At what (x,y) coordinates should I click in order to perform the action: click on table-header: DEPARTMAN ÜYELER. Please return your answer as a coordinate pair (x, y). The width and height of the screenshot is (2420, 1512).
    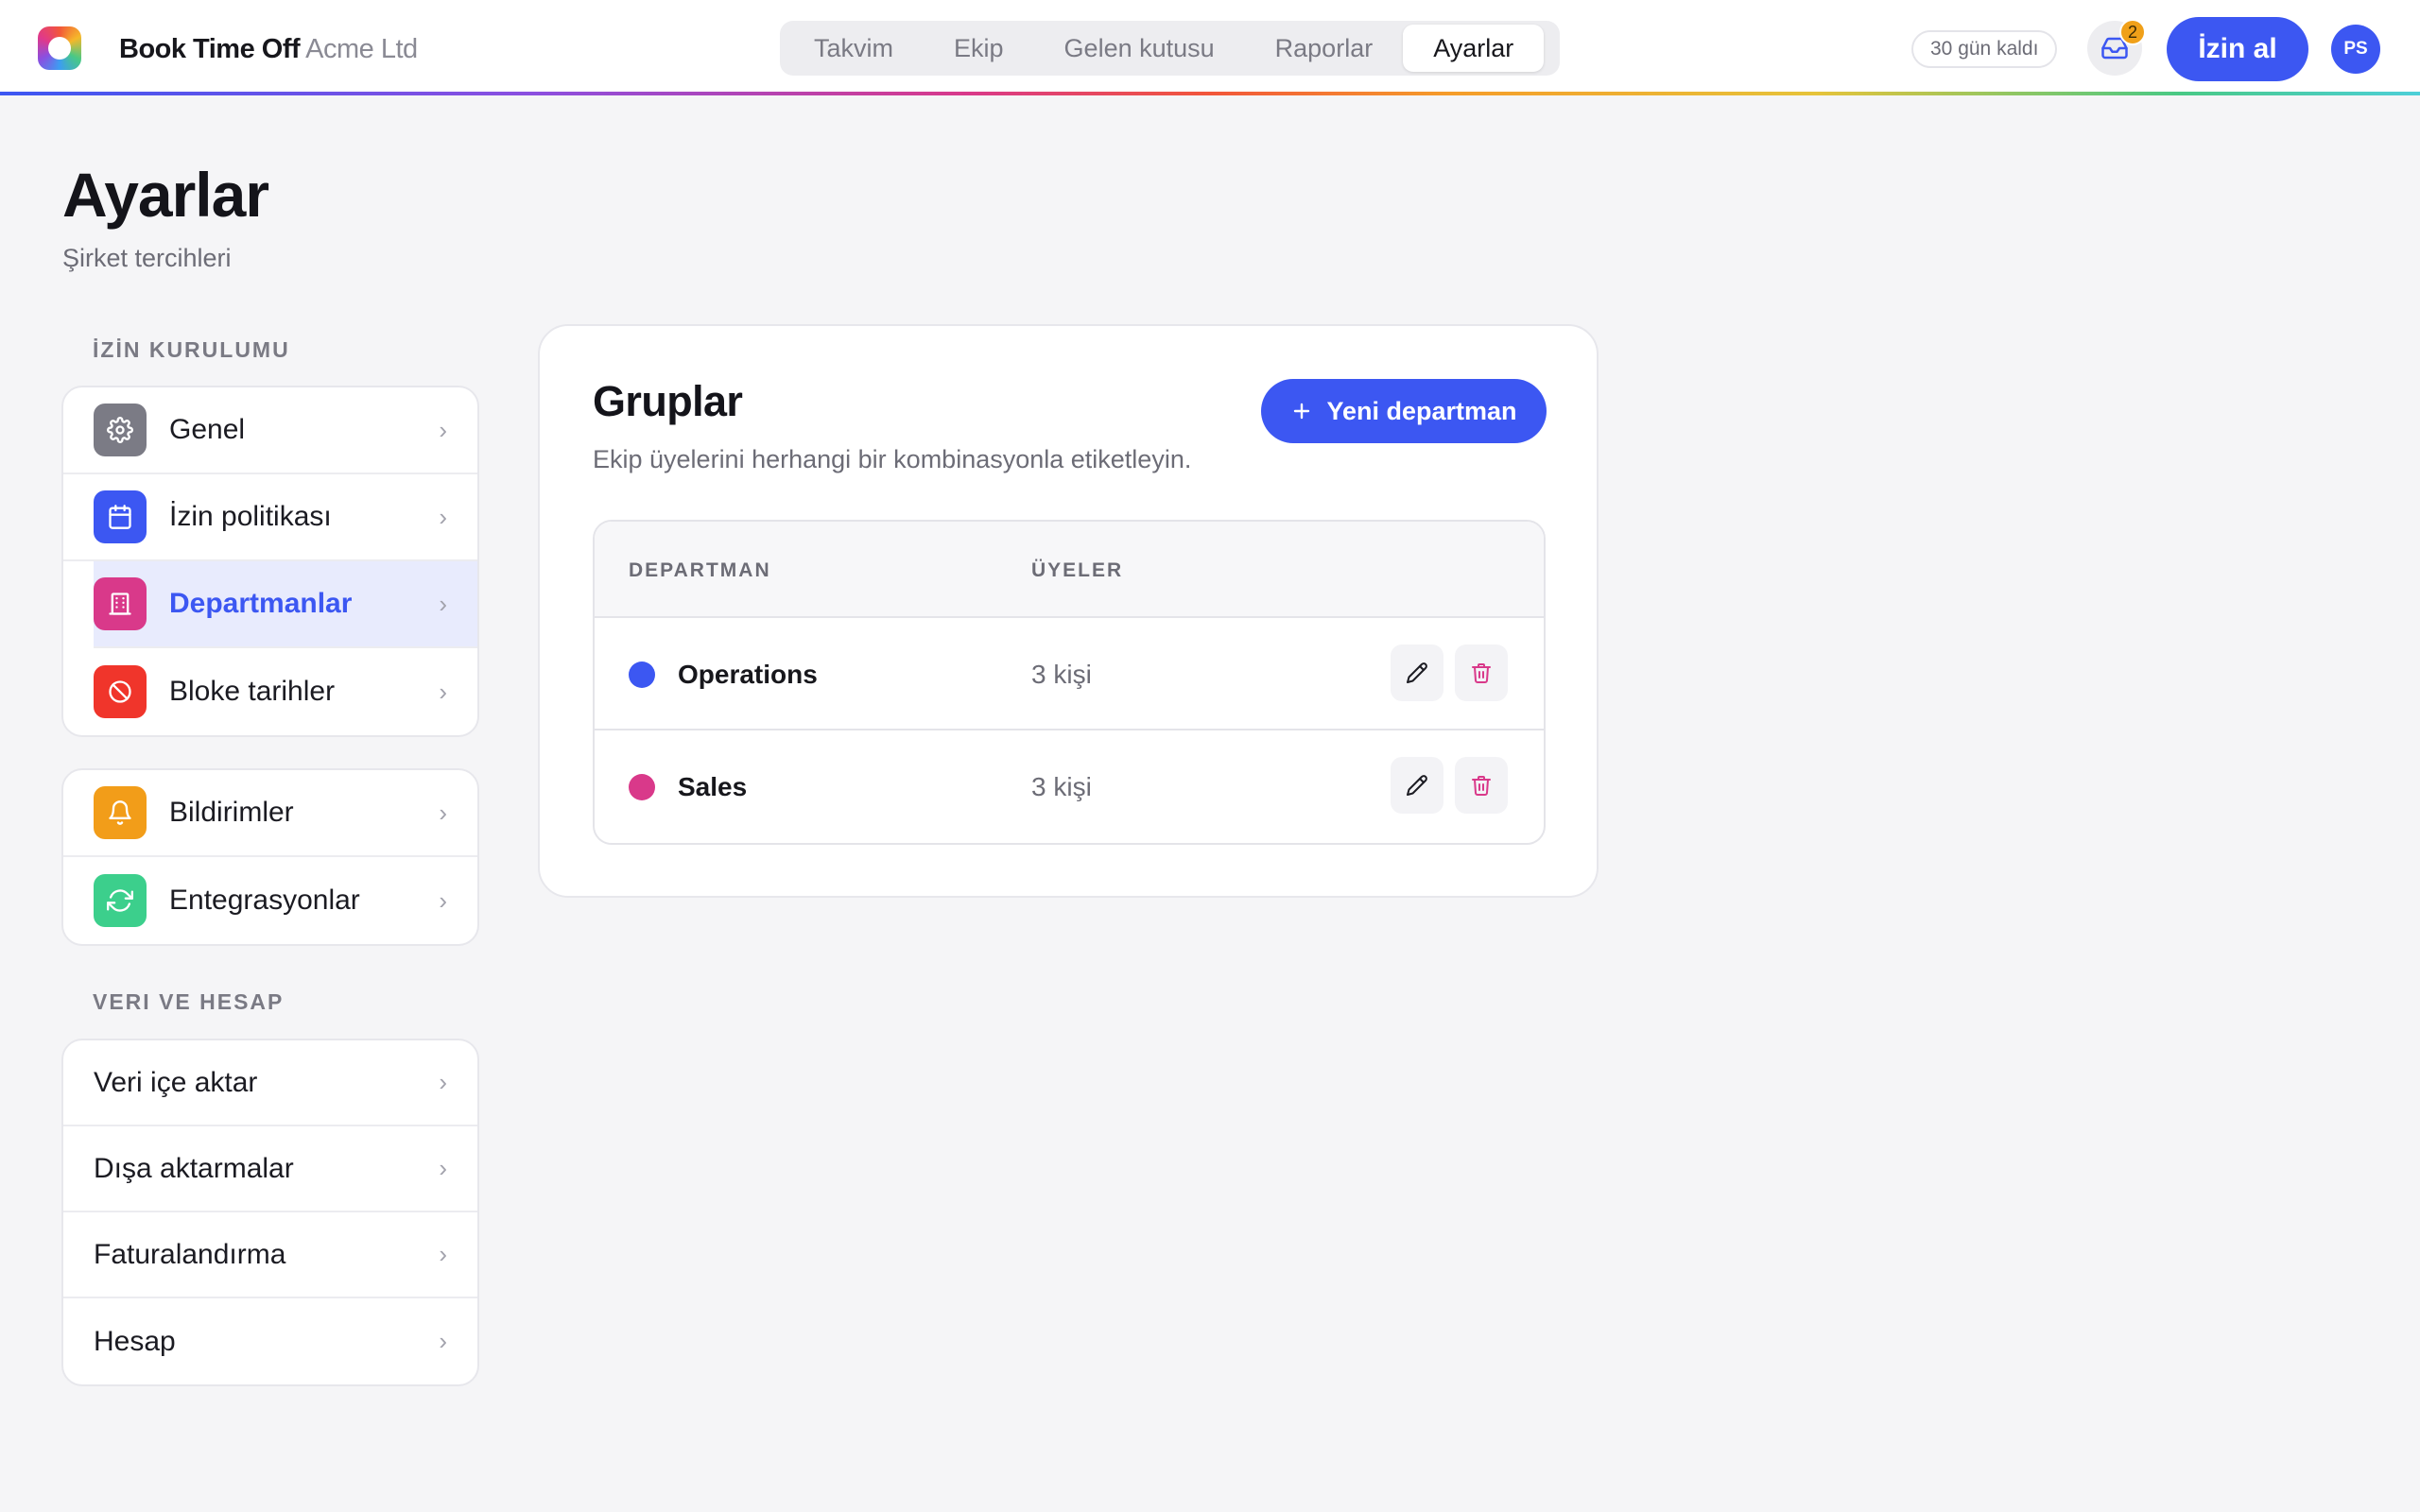
    Looking at the image, I should click on (1069, 570).